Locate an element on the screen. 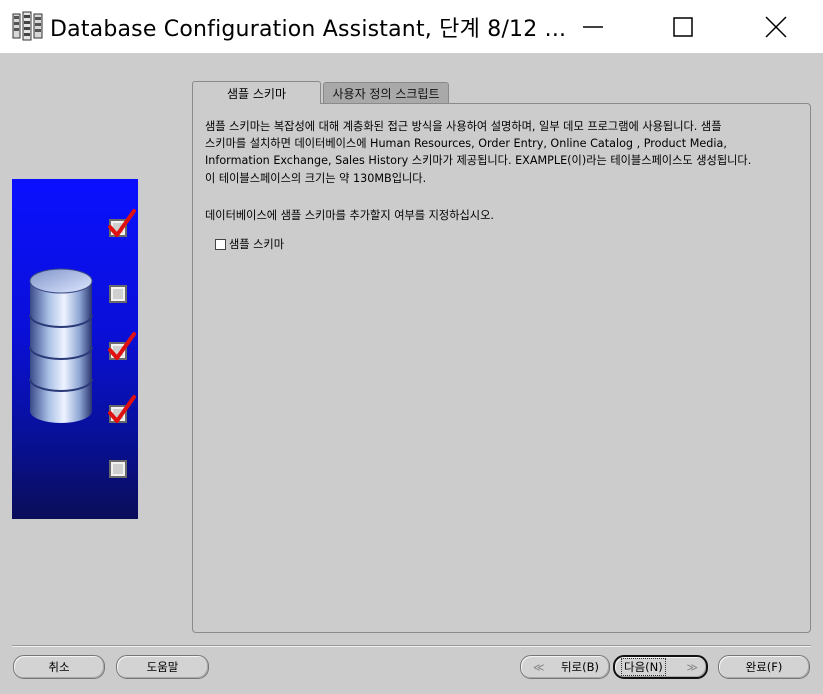  sample-schema-option: 샘플 스키마 is located at coordinates (249, 244).